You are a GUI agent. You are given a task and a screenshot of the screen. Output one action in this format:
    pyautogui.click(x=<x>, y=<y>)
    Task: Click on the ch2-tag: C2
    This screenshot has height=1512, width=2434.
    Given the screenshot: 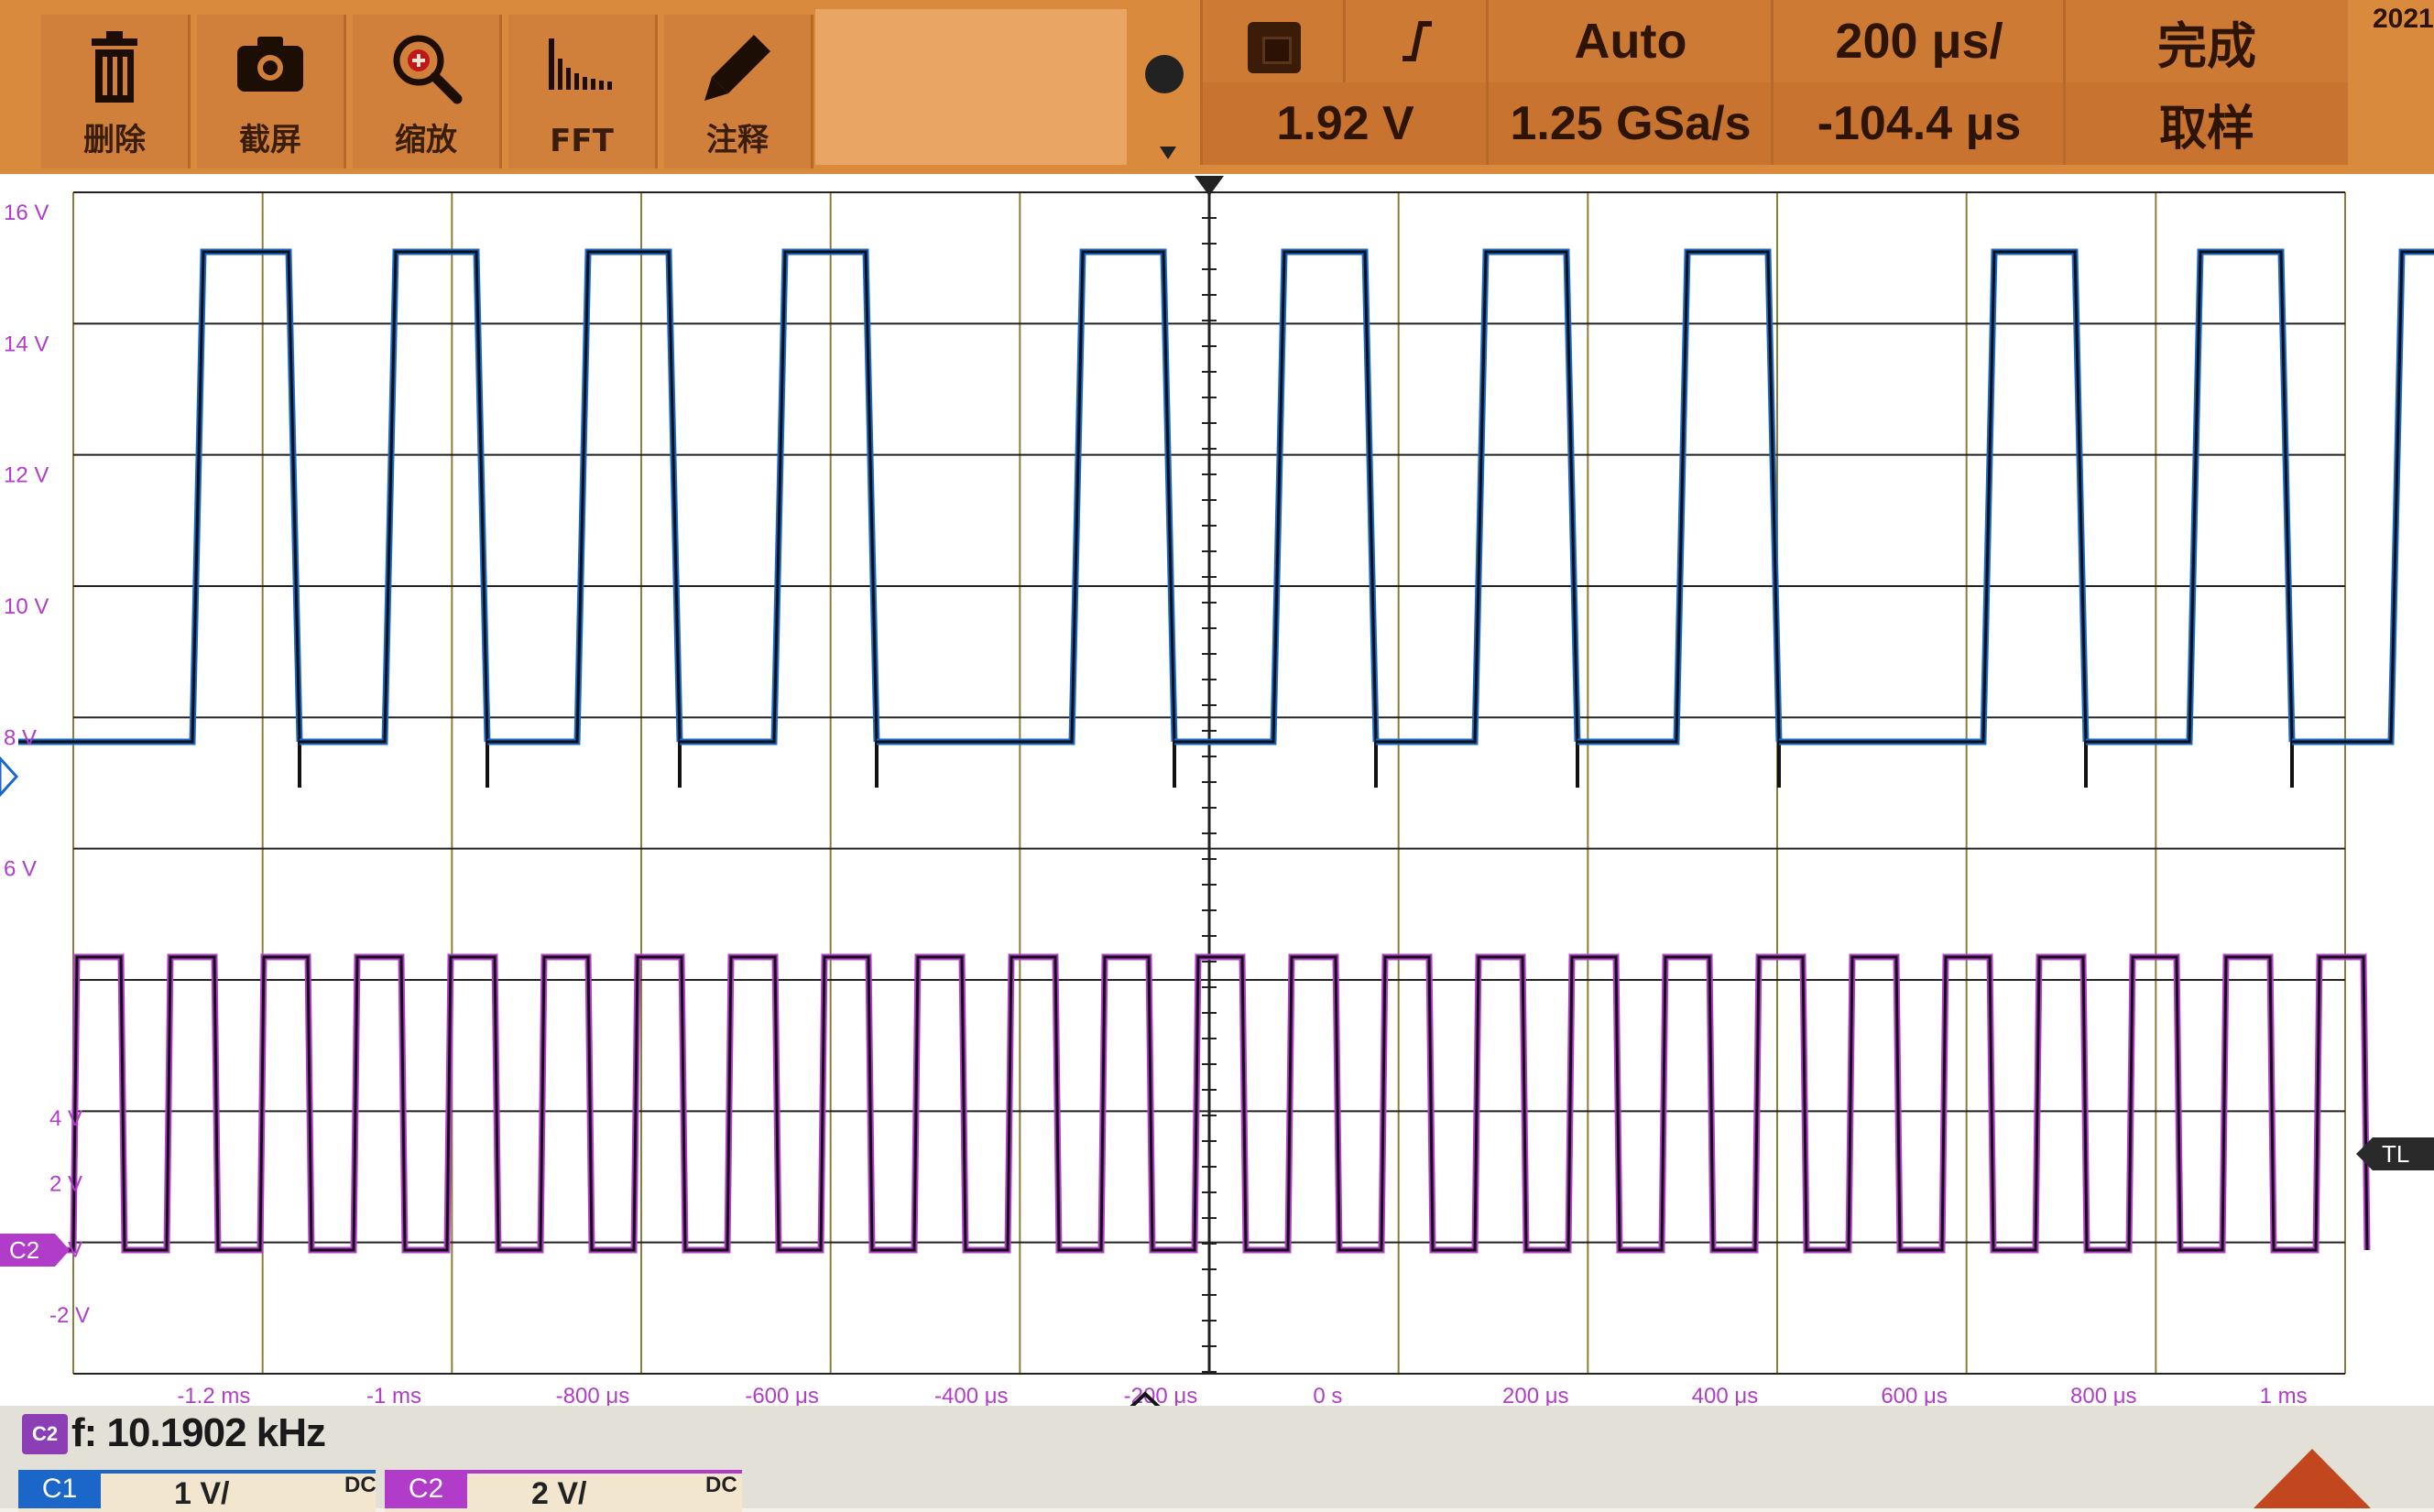 What is the action you would take?
    pyautogui.click(x=426, y=1489)
    